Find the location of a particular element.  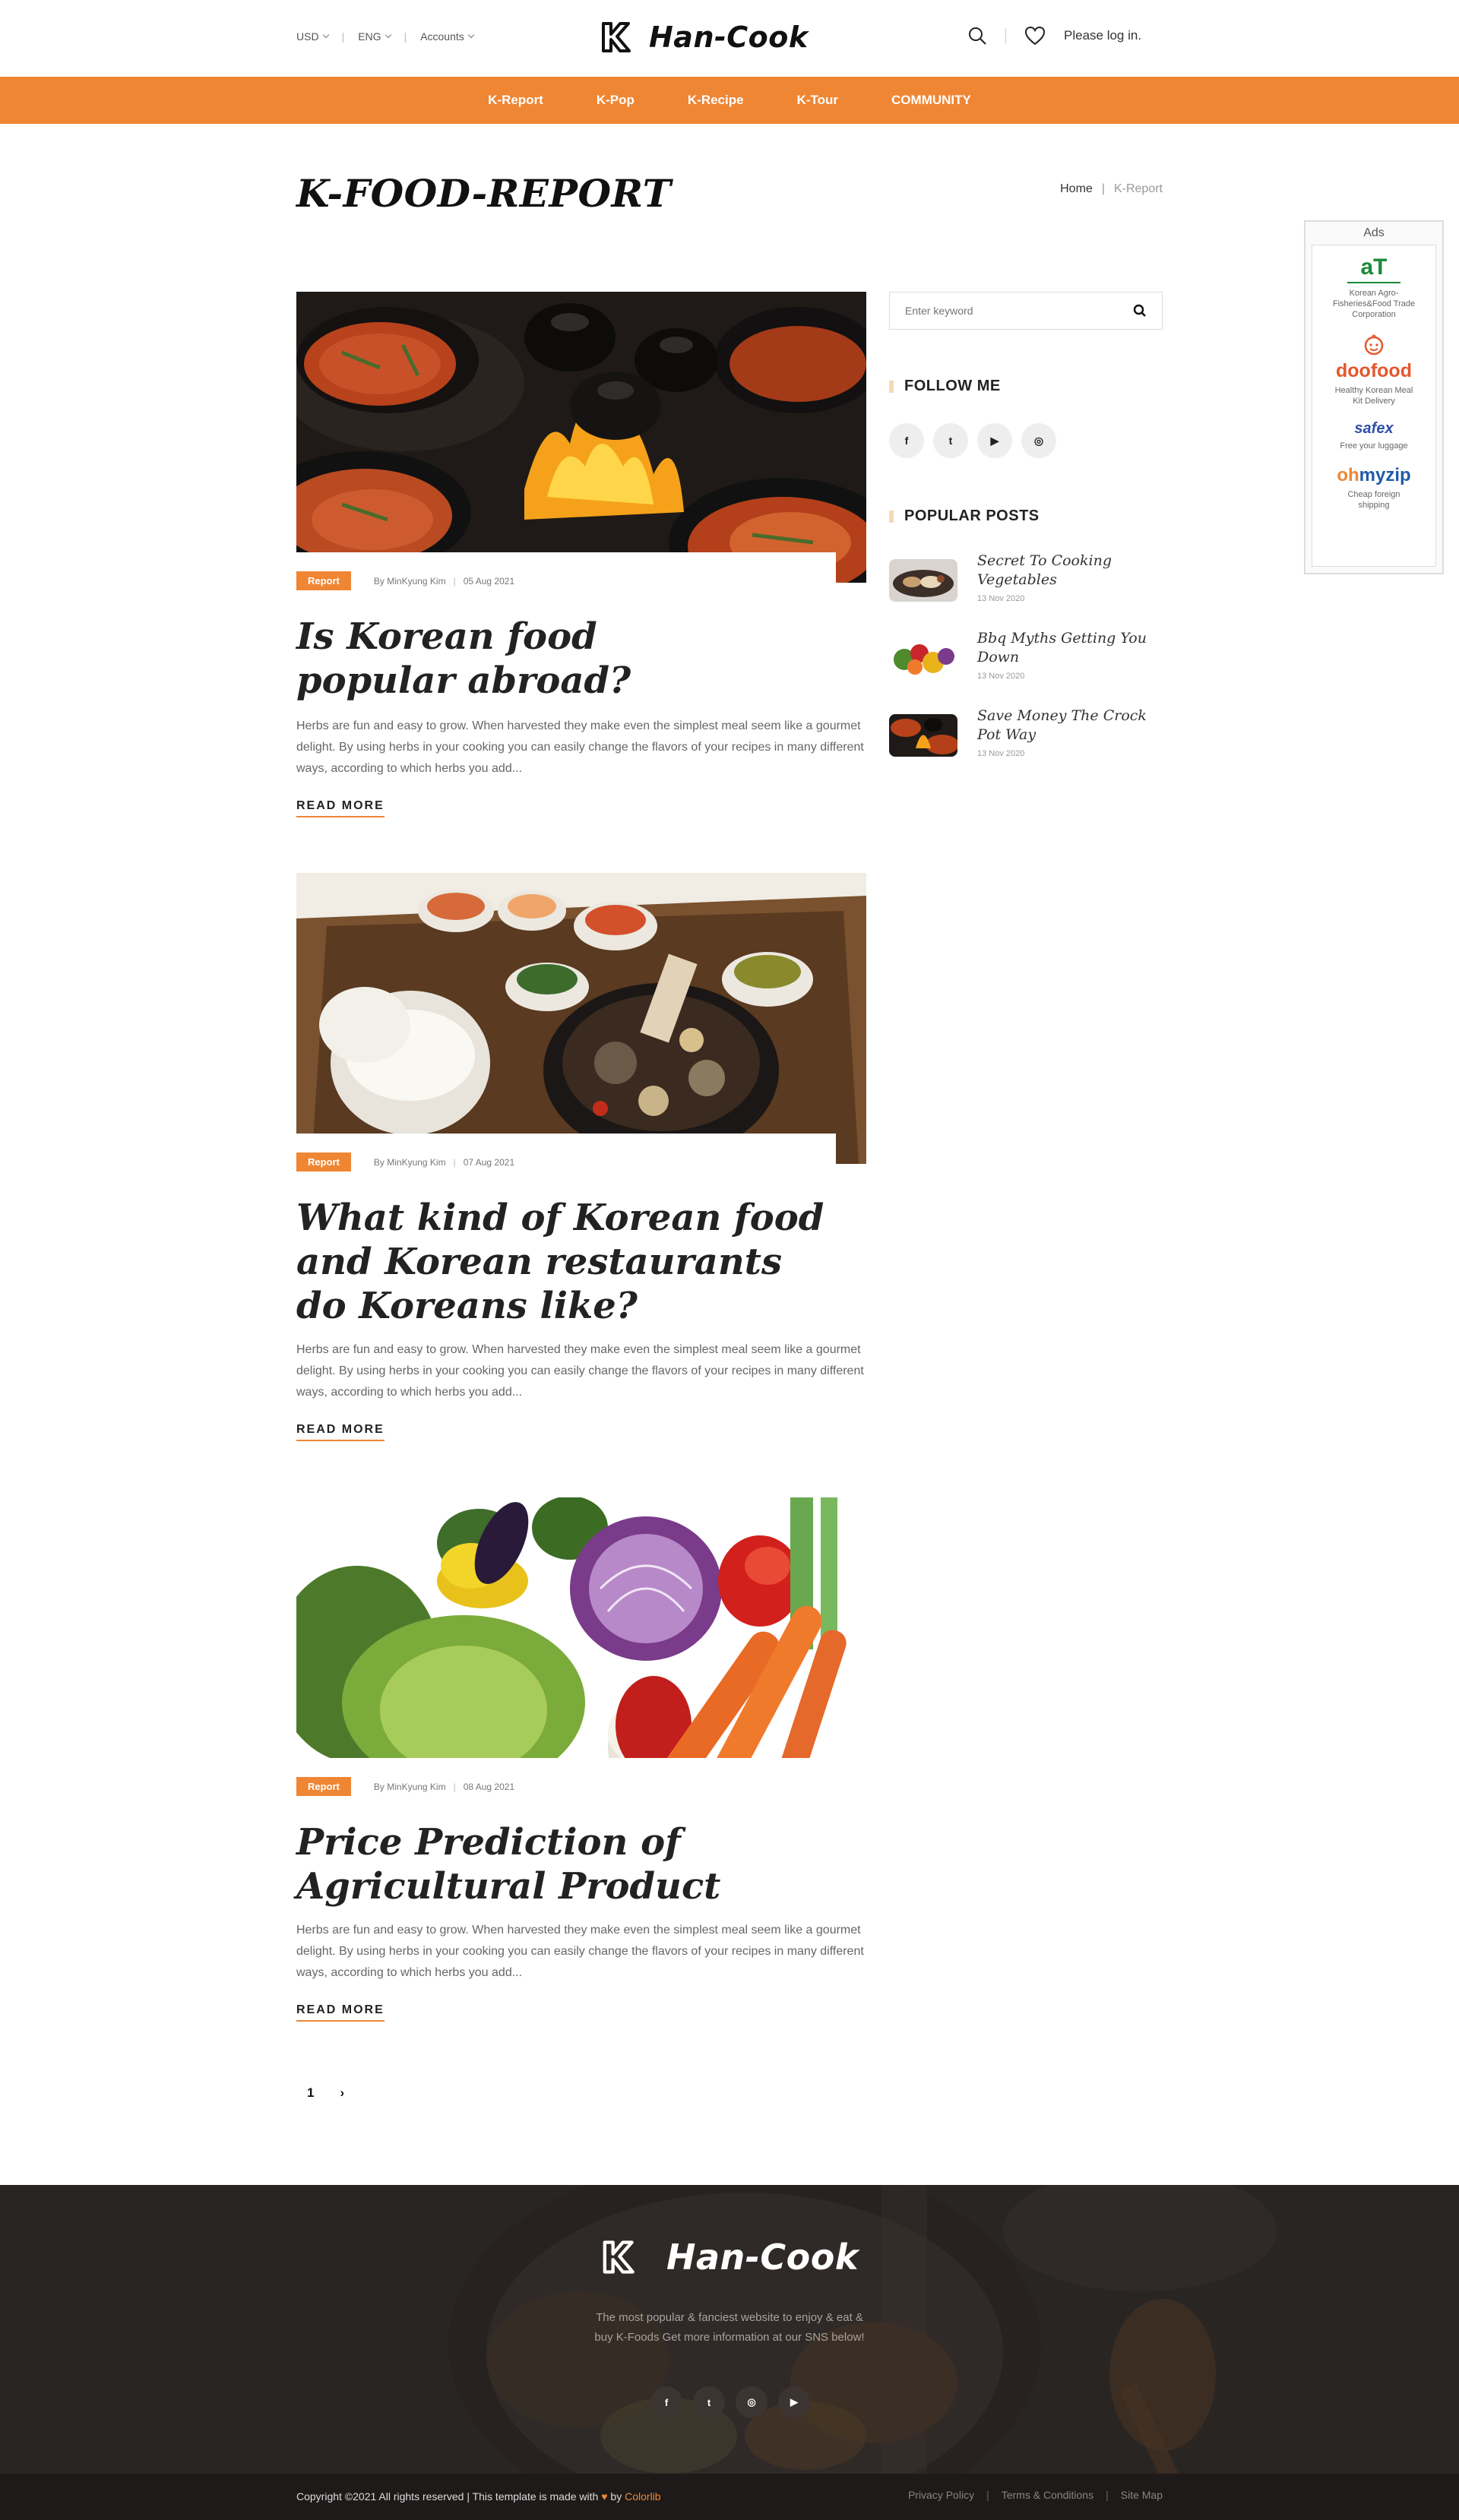

credit-link: Colorlib is located at coordinates (642, 2496).